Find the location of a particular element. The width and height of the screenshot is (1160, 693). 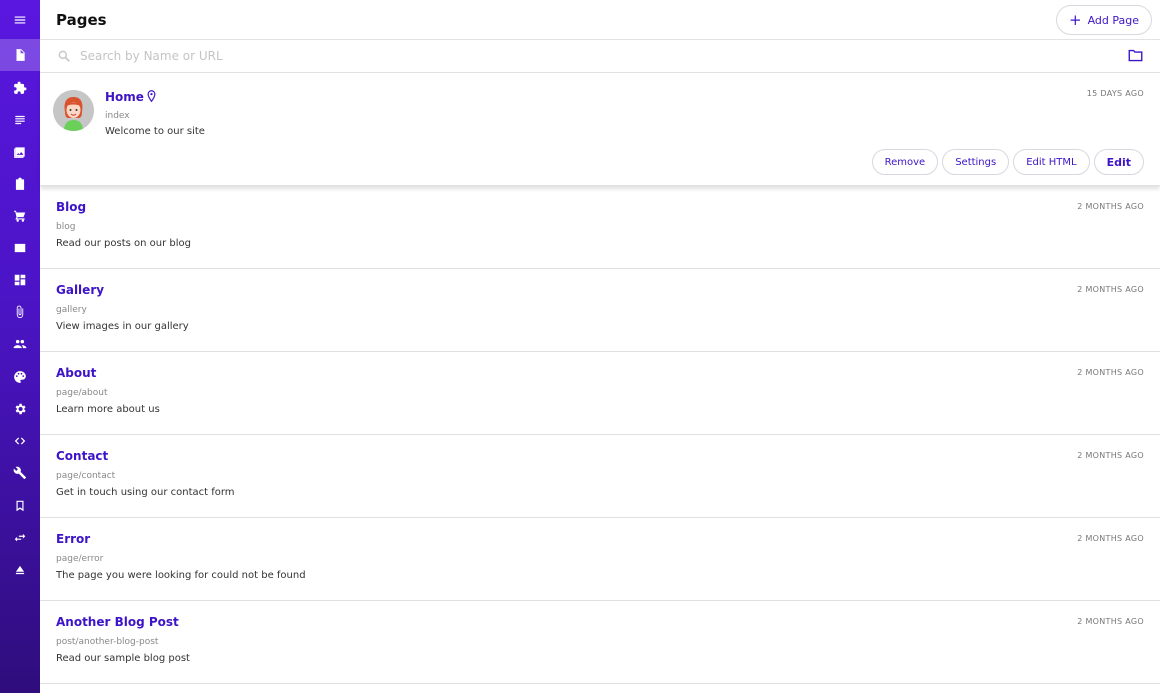

swap-icon is located at coordinates (20, 538).